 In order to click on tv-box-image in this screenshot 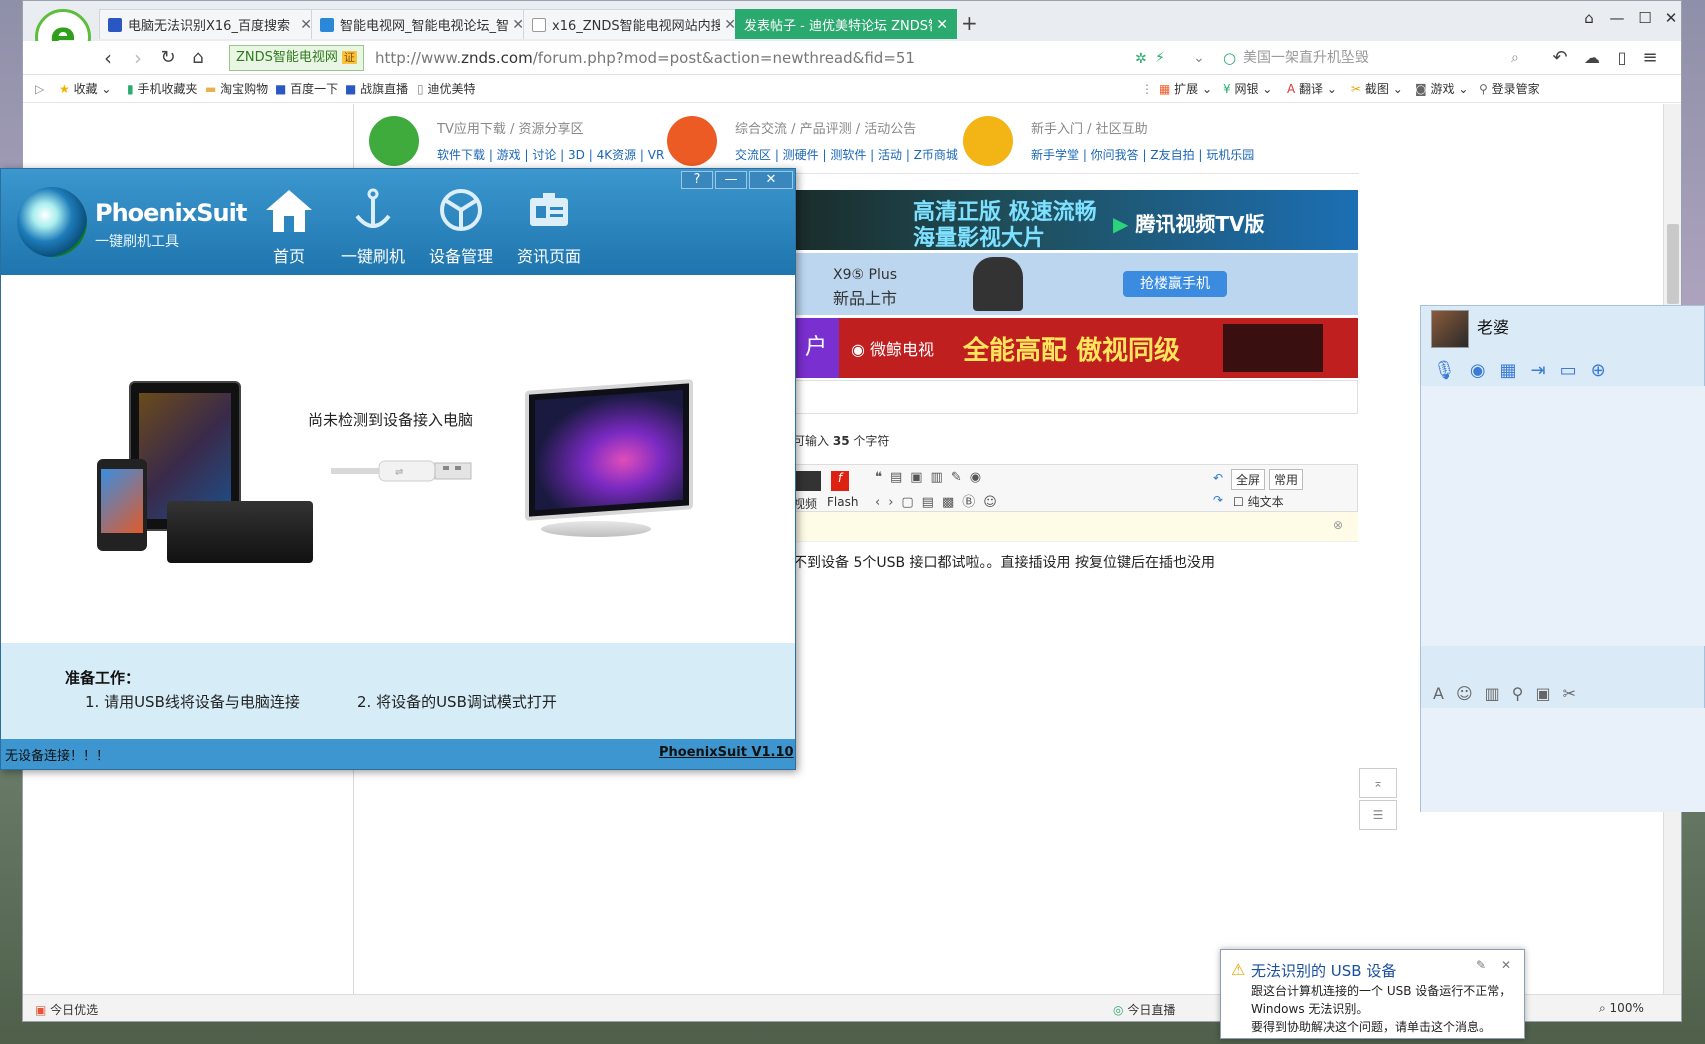, I will do `click(240, 532)`.